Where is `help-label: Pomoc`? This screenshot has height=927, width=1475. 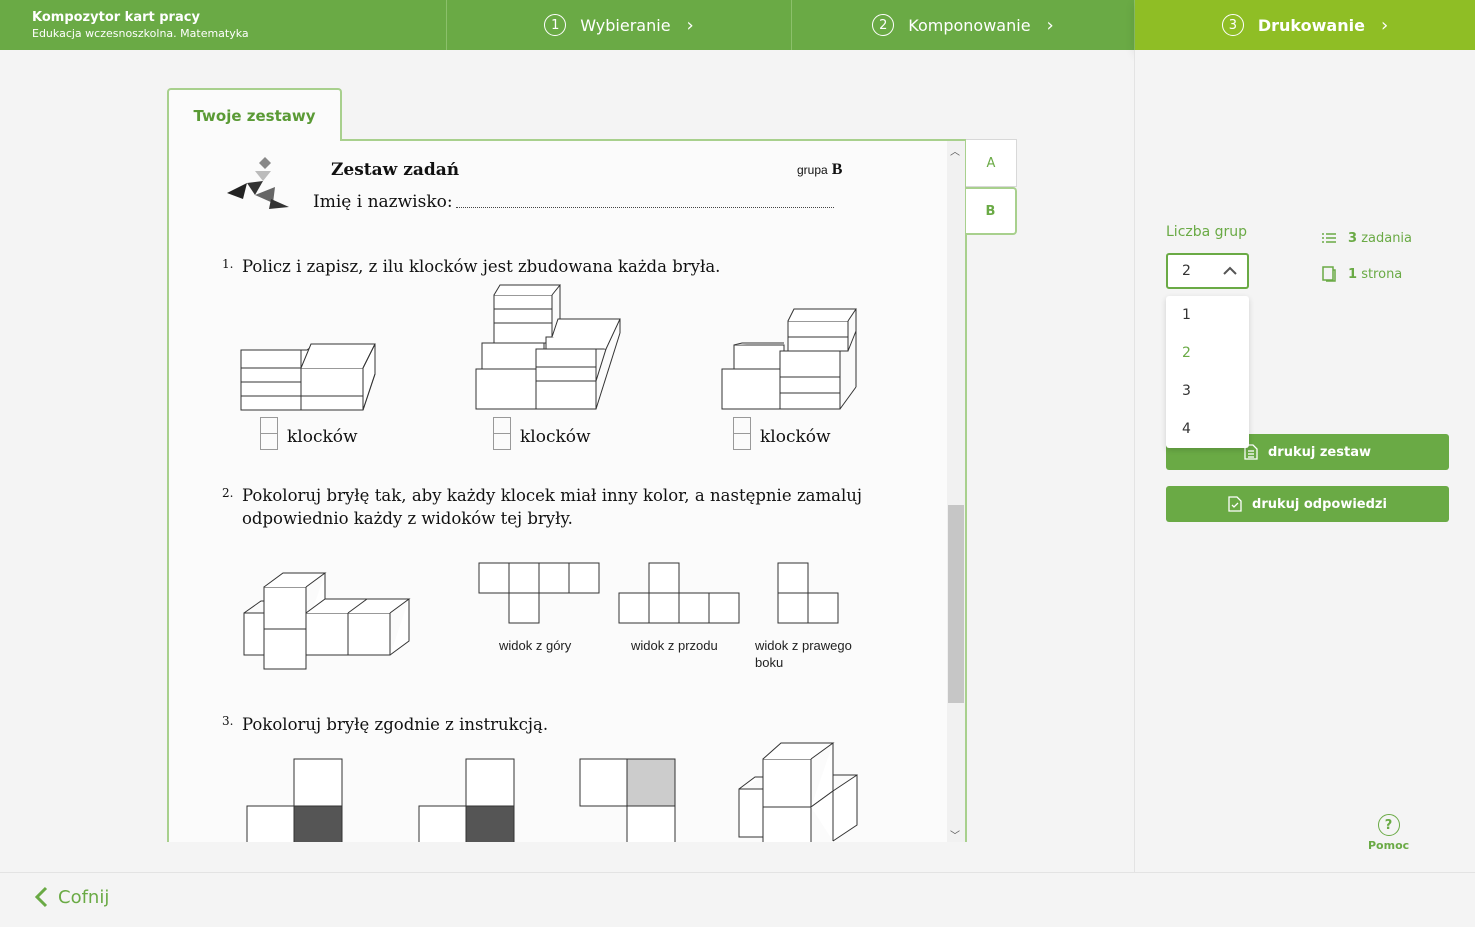 help-label: Pomoc is located at coordinates (1389, 845).